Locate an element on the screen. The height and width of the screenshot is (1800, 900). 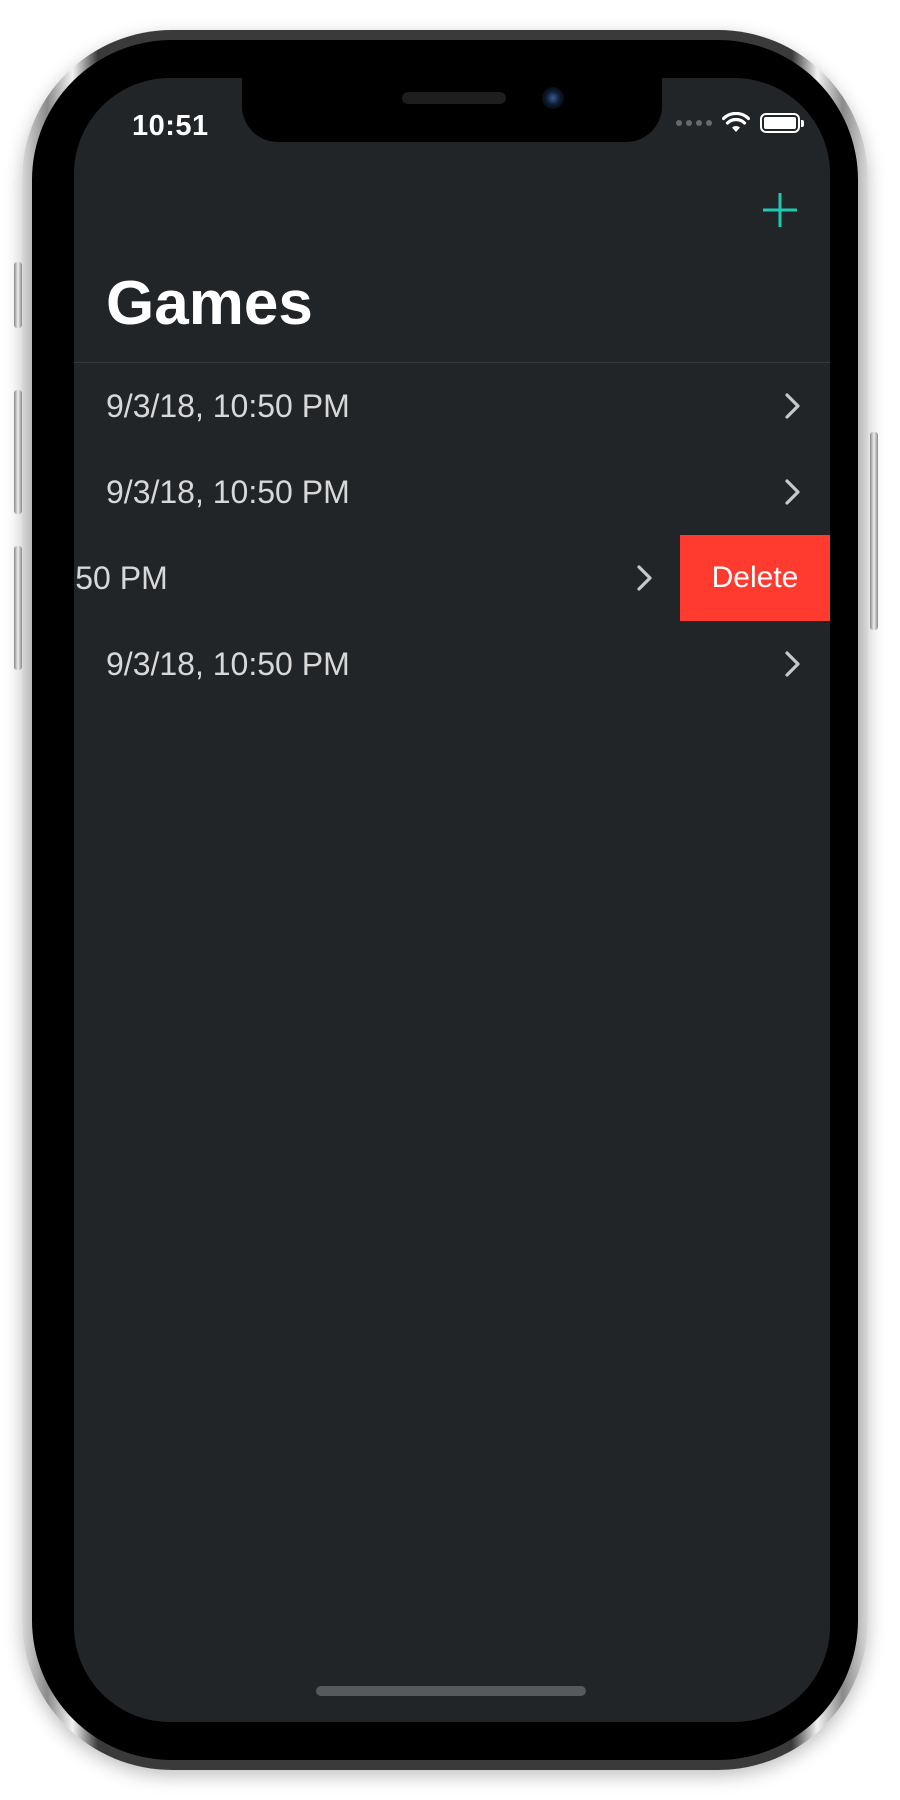
front-camera is located at coordinates (553, 98).